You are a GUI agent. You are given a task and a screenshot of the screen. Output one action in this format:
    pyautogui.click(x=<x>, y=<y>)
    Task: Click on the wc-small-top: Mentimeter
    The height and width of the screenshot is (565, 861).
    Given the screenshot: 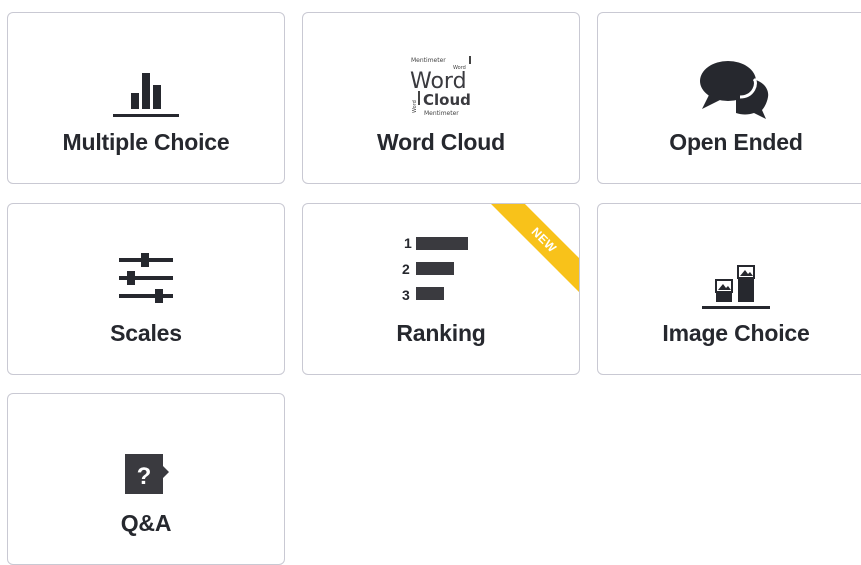 What is the action you would take?
    pyautogui.click(x=428, y=60)
    